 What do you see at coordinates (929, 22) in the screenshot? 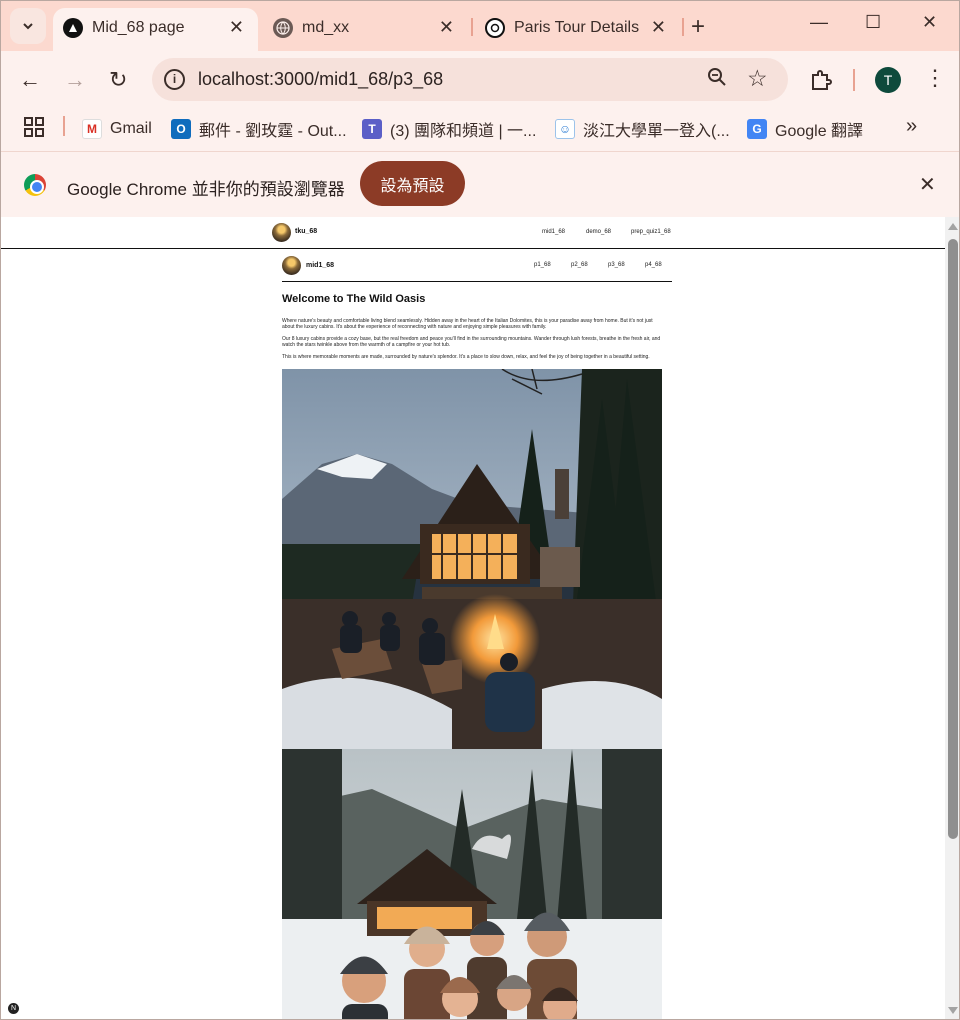
I see `window-close-icon: ✕` at bounding box center [929, 22].